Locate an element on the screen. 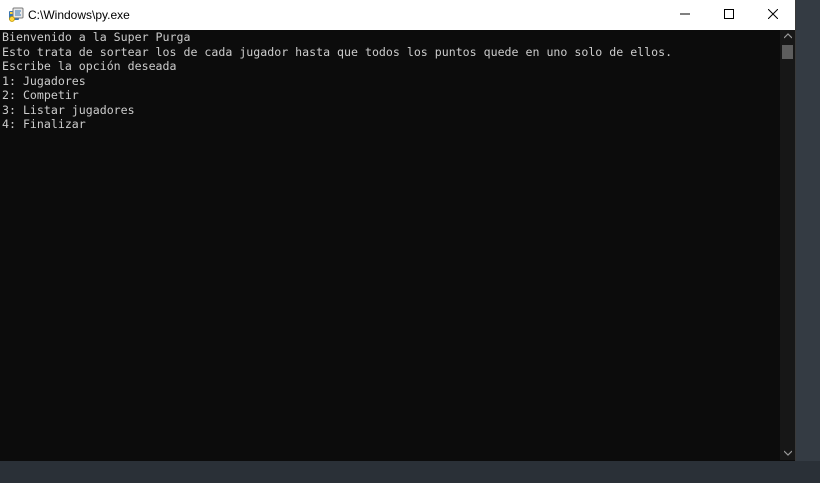 The height and width of the screenshot is (483, 820). minimize-icon is located at coordinates (685, 15).